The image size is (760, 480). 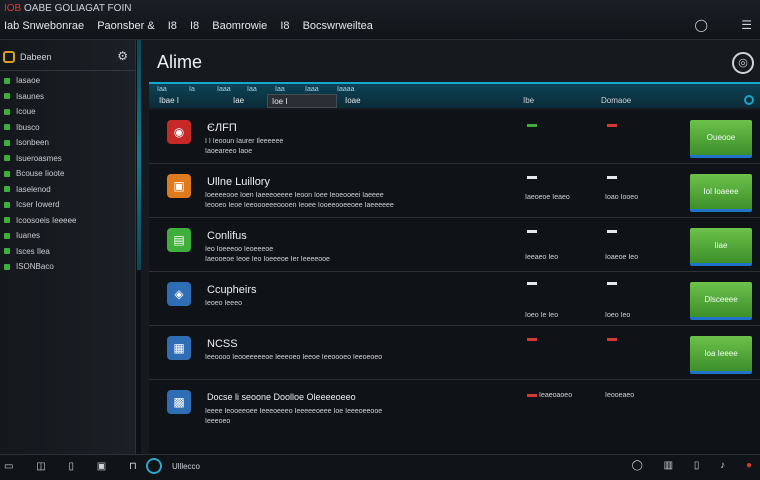 I want to click on music-icon: ♪, so click(x=722, y=465).